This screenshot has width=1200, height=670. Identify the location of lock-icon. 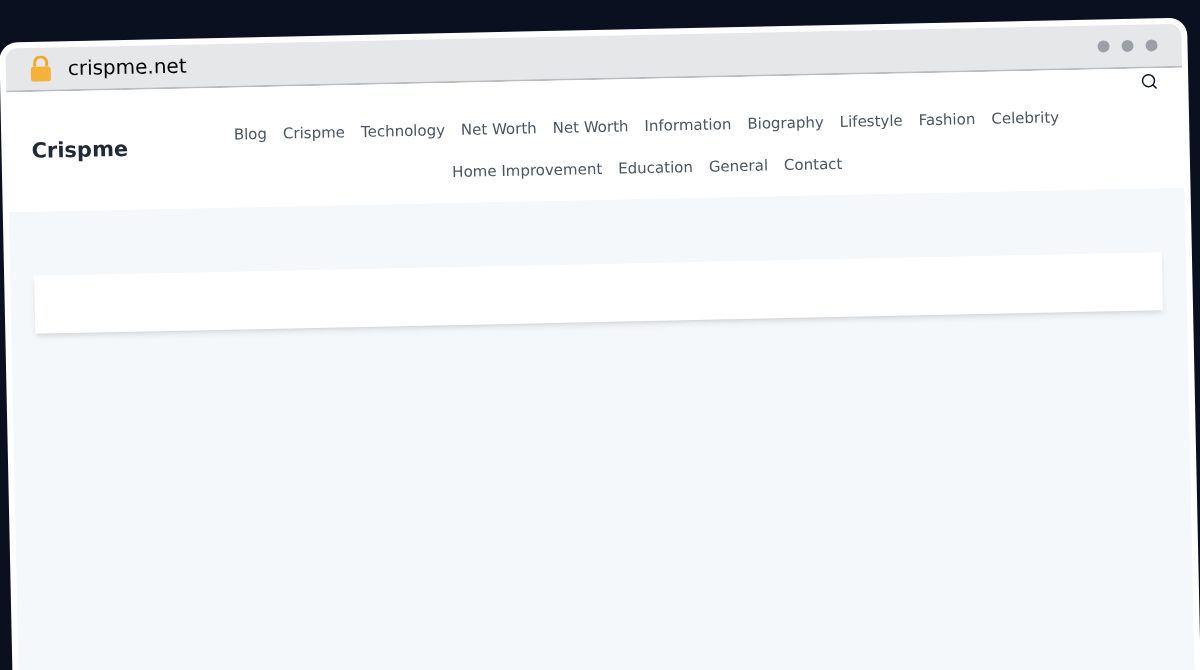
(41, 68).